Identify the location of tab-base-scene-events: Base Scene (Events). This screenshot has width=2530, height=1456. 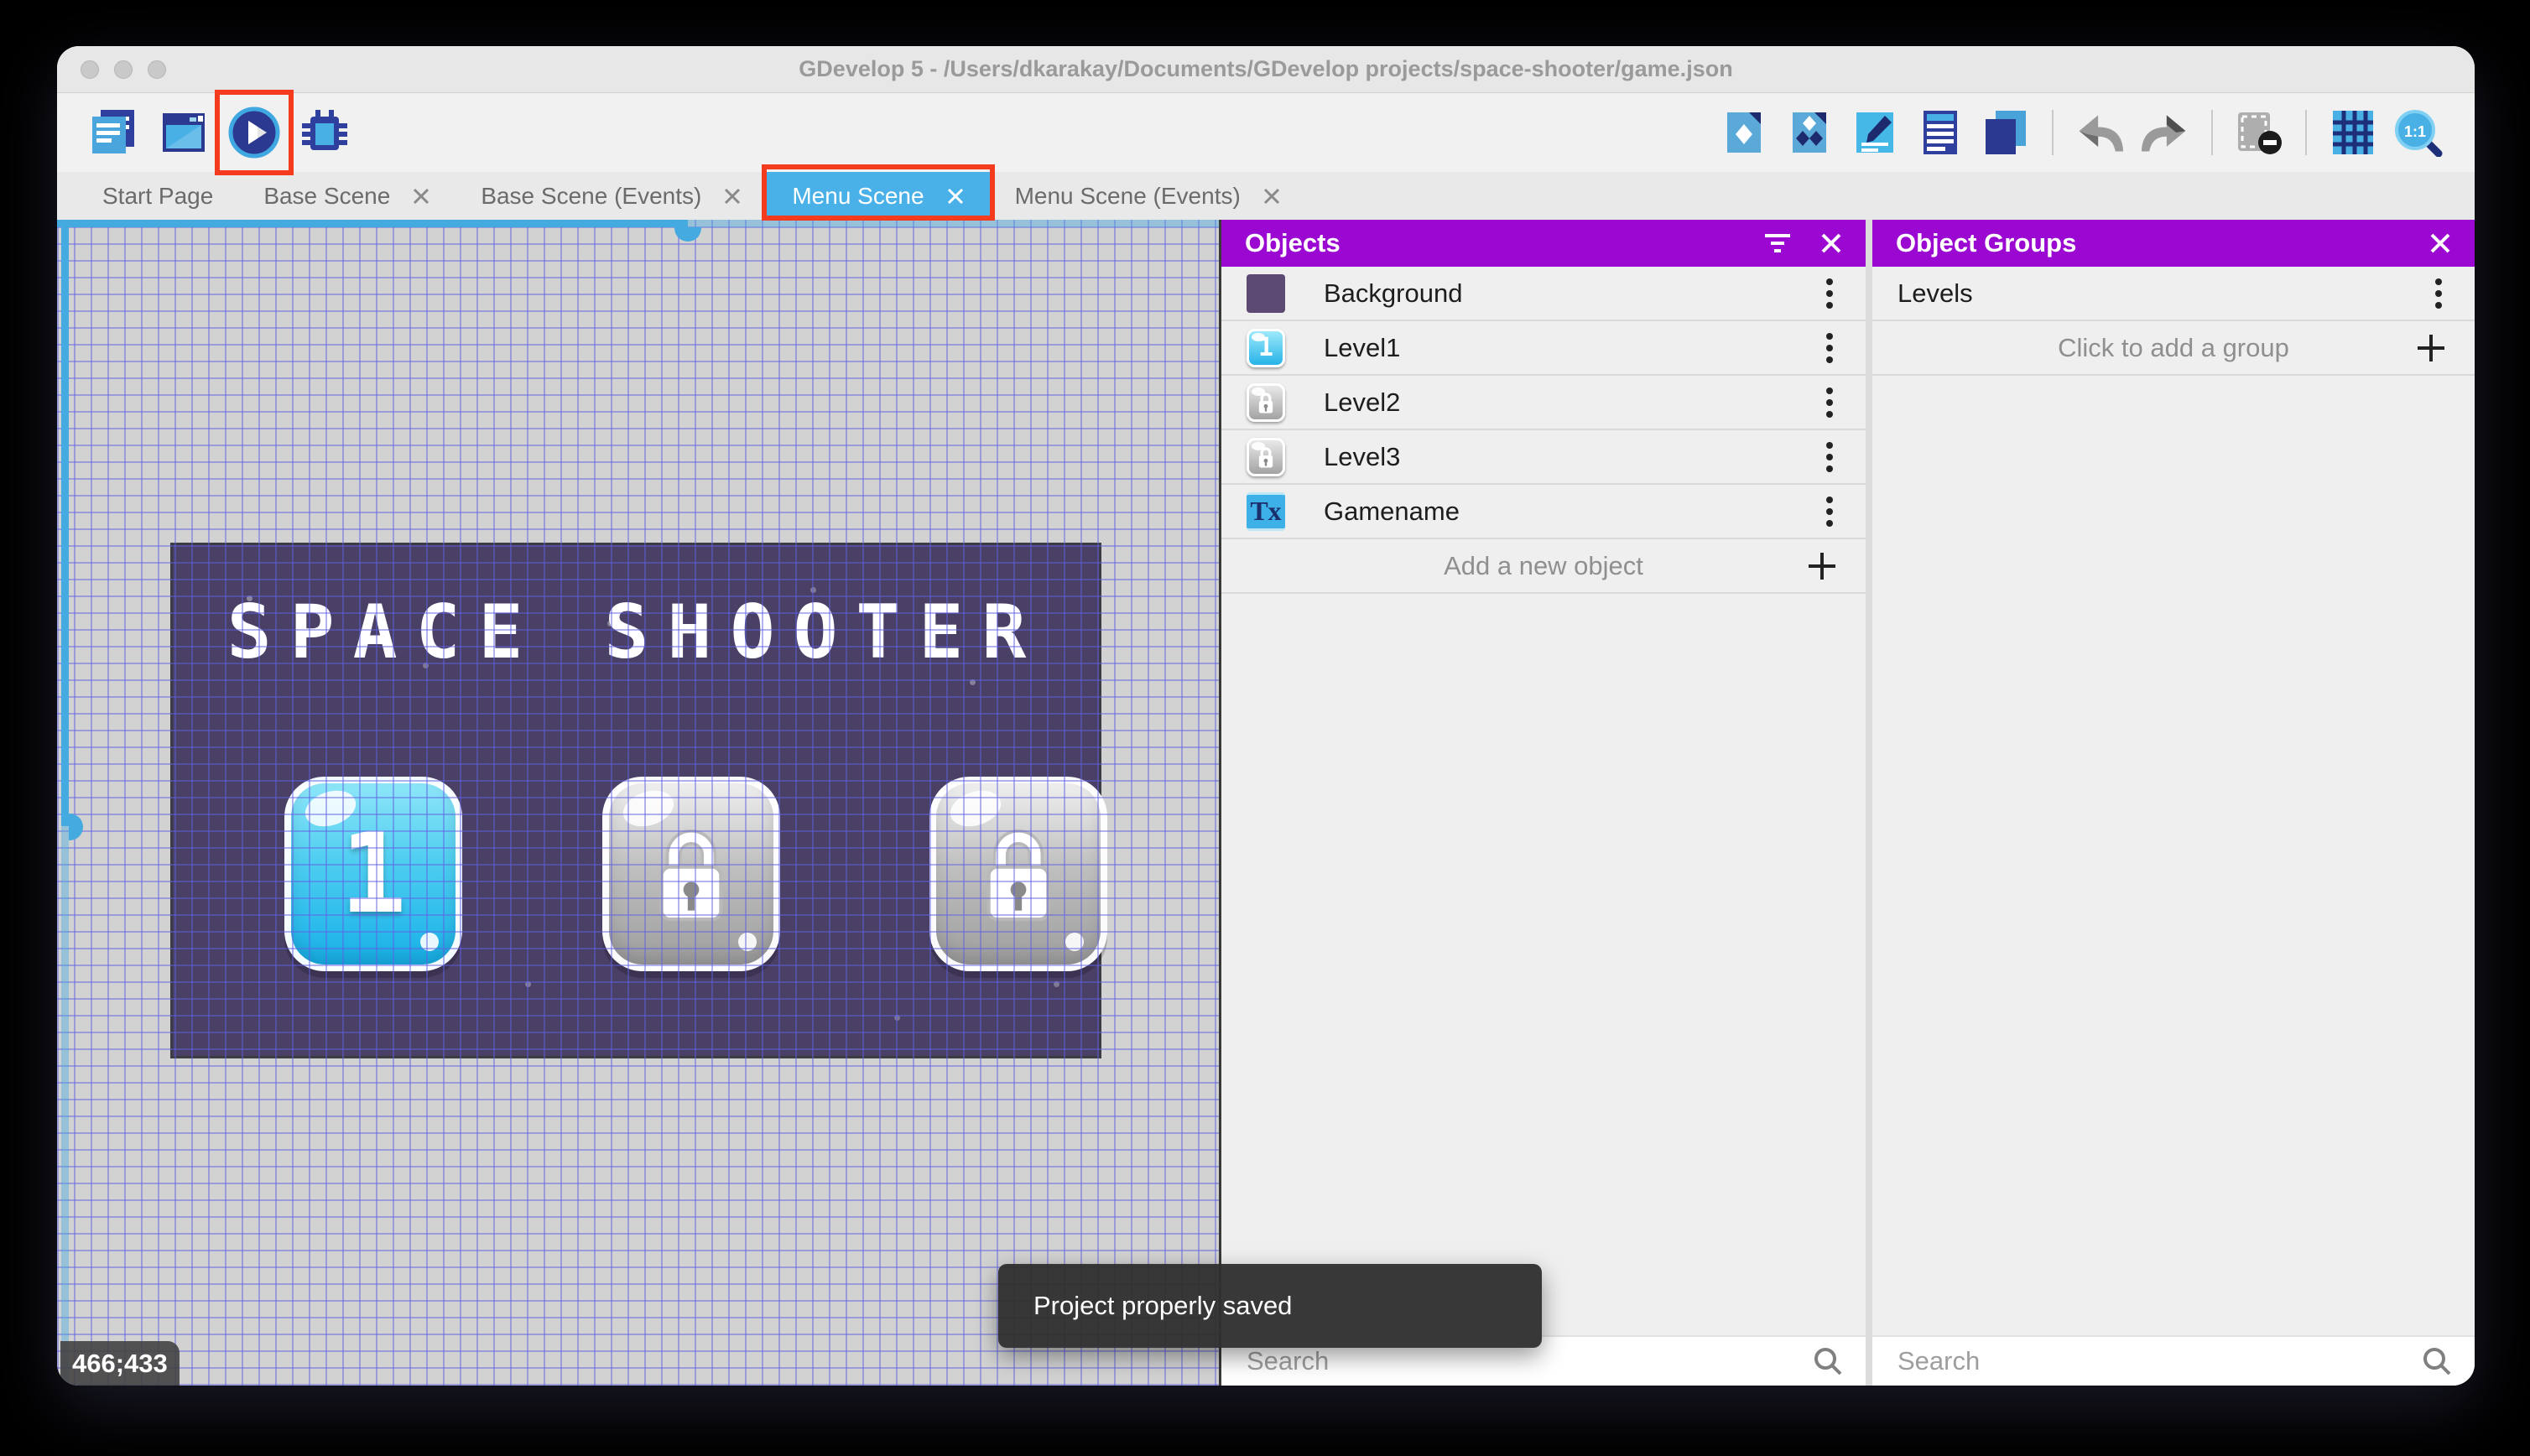
(611, 196).